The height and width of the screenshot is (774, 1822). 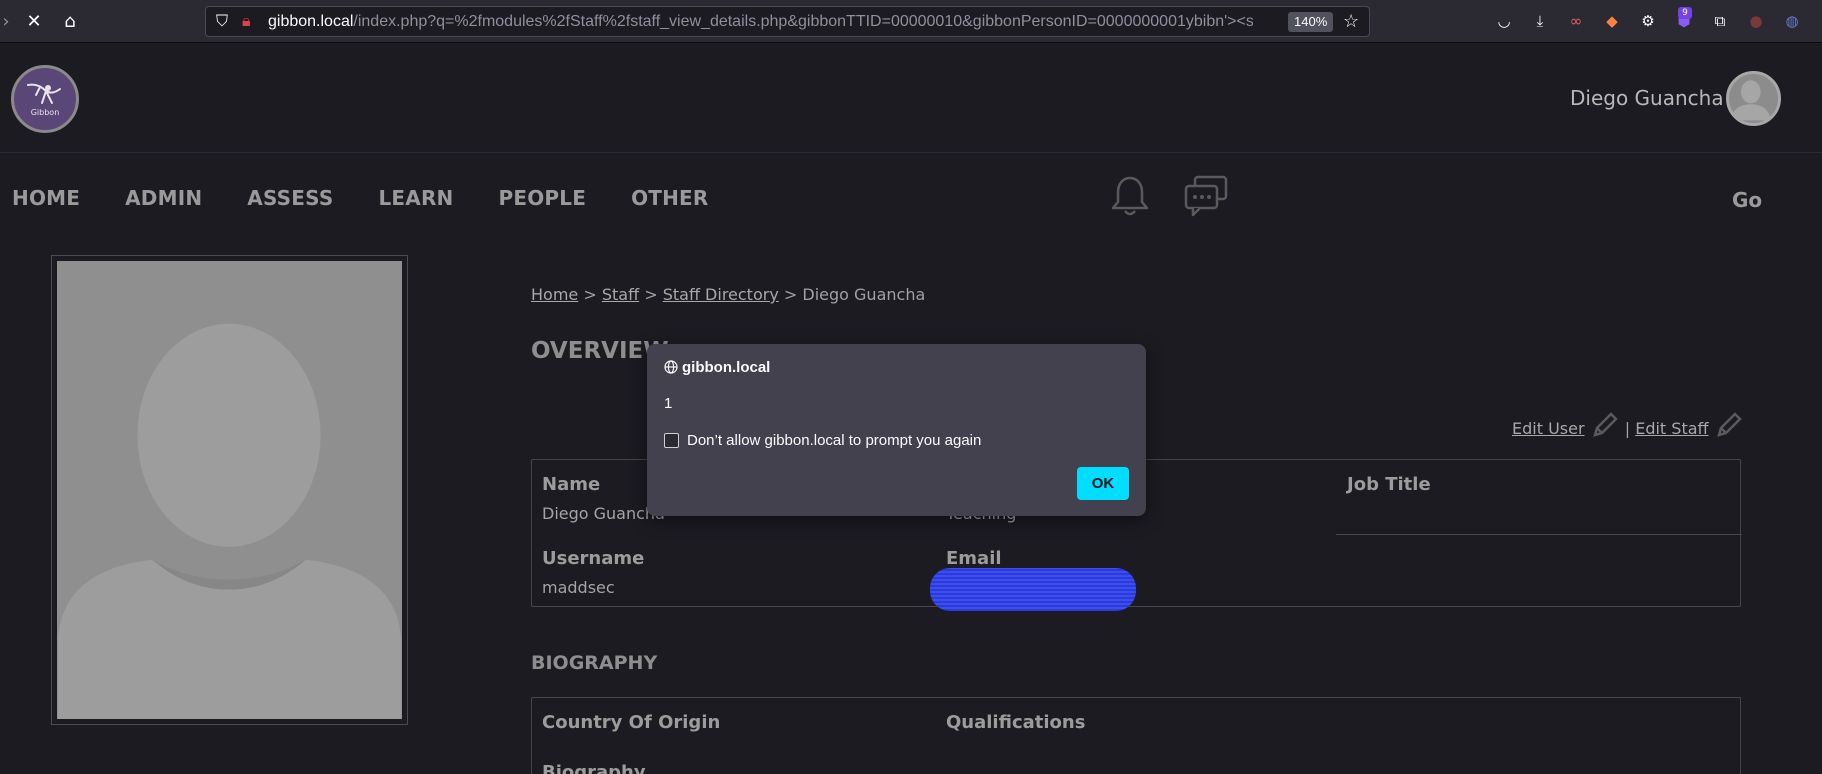 I want to click on header-divider, so click(x=911, y=152).